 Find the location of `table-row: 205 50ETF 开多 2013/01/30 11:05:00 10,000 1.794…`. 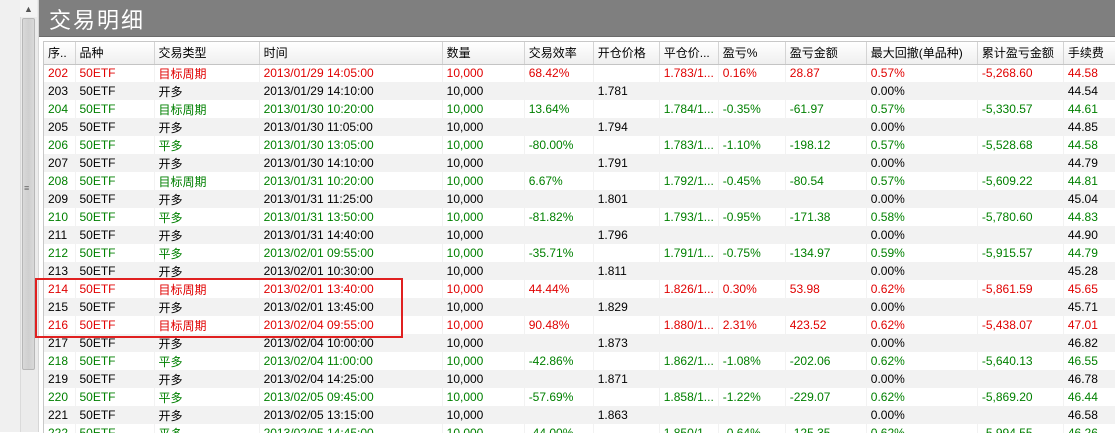

table-row: 205 50ETF 开多 2013/01/30 11:05:00 10,000 1.794… is located at coordinates (579, 127).